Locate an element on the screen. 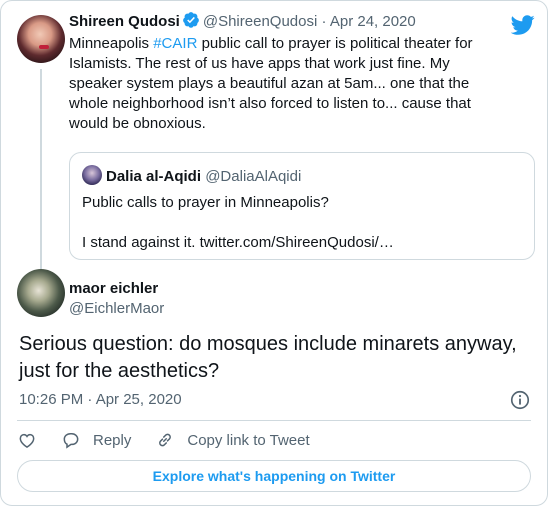 This screenshot has height=508, width=550. twitter-bird-icon is located at coordinates (523, 25).